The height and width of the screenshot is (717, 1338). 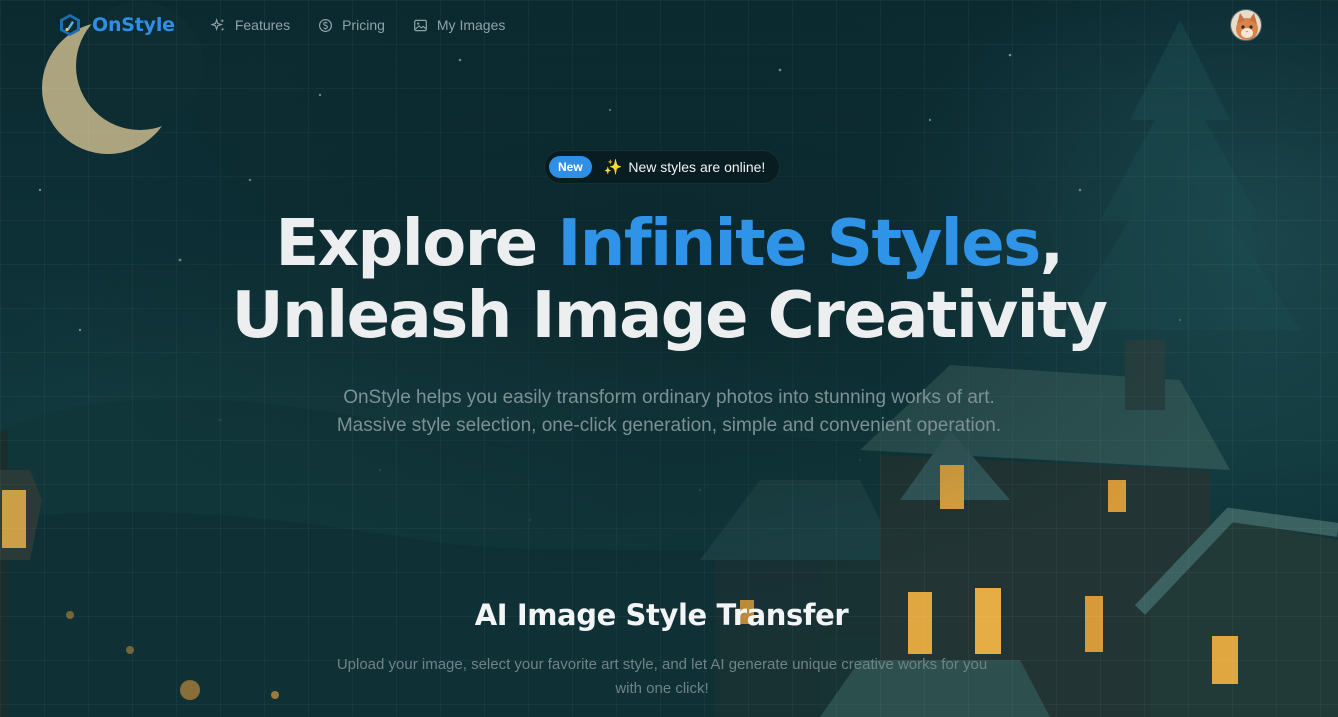 What do you see at coordinates (613, 167) in the screenshot?
I see `sparkle-emoji-icon: ✨` at bounding box center [613, 167].